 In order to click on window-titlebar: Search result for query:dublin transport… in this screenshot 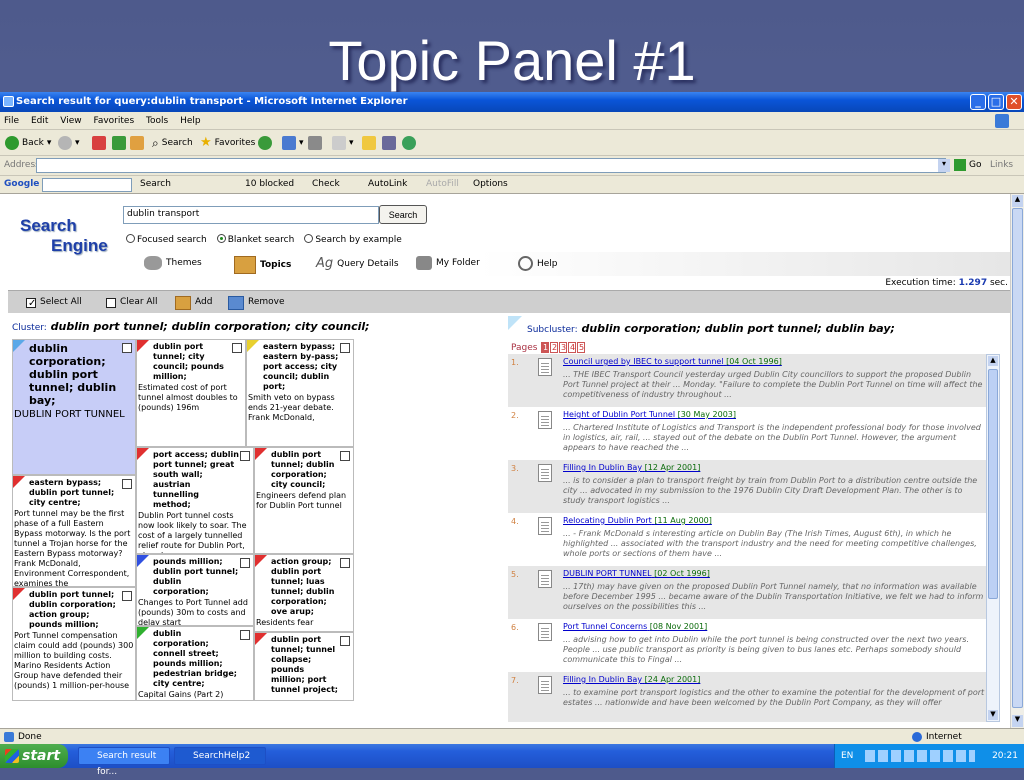, I will do `click(512, 102)`.